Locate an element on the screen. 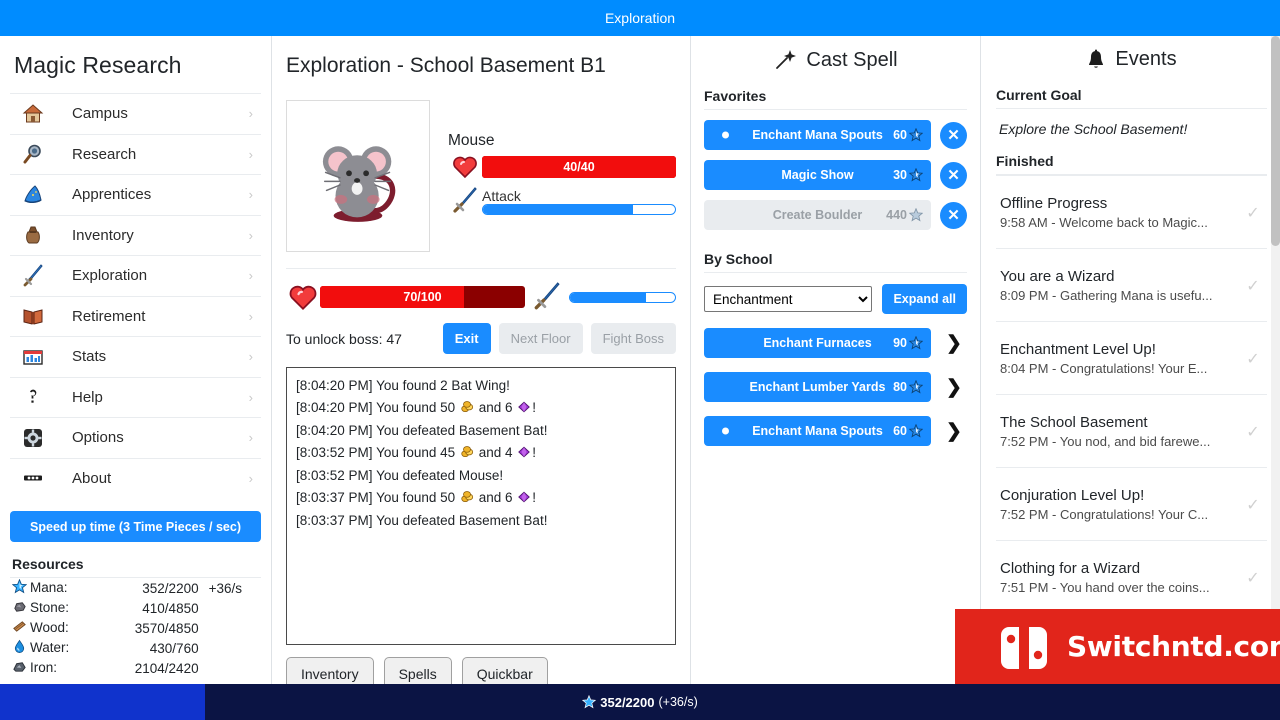 This screenshot has width=1280, height=720. events-scrollbar-thumb is located at coordinates (1275, 141).